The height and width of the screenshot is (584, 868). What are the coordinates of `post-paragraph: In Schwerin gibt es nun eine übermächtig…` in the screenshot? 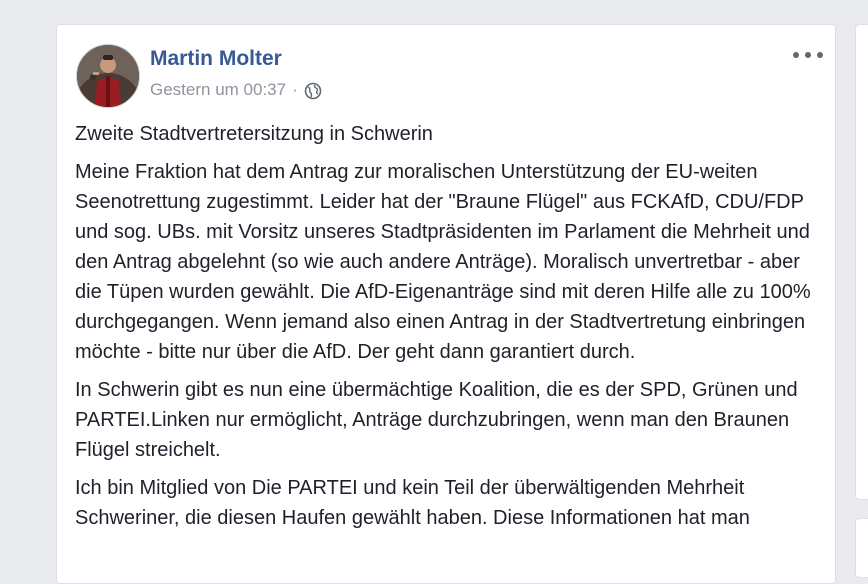 It's located at (436, 420).